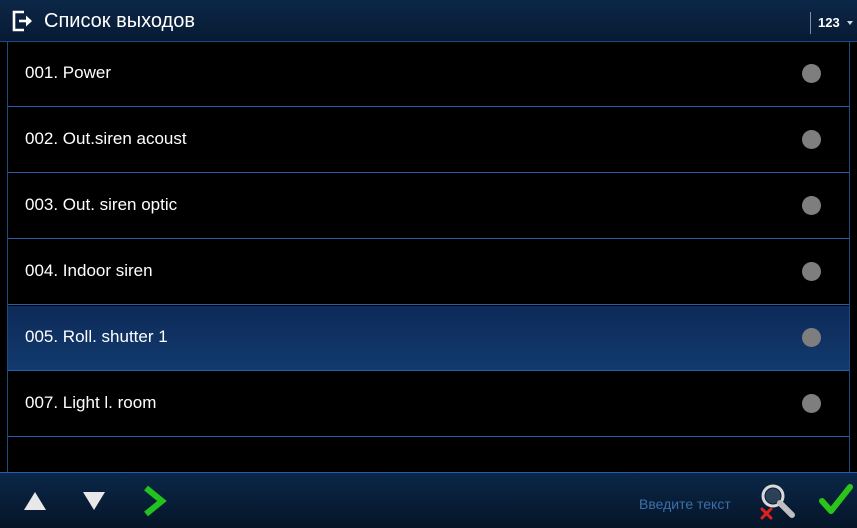 This screenshot has height=528, width=857. I want to click on output-name: 003. Out. siren optic, so click(101, 204).